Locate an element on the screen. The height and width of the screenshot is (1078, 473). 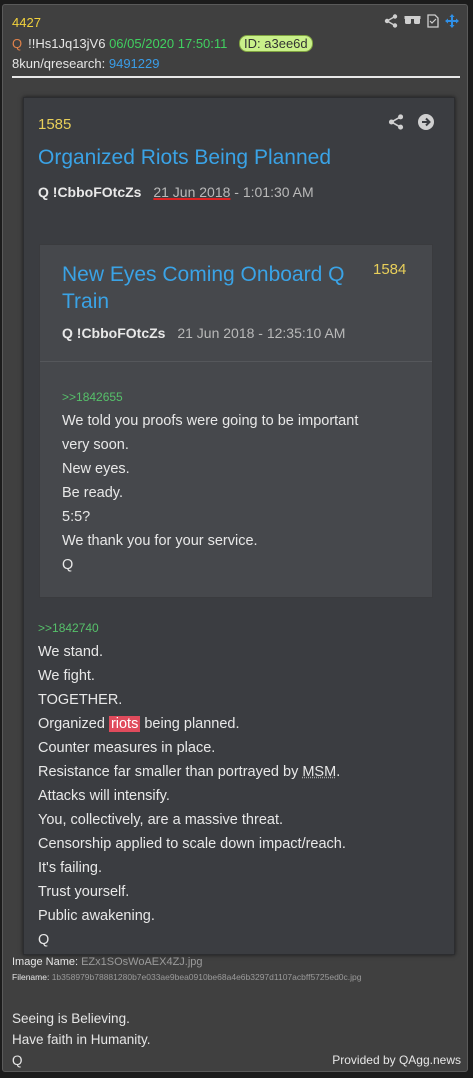
body-line: You, collectively, are a massive threat. is located at coordinates (161, 820).